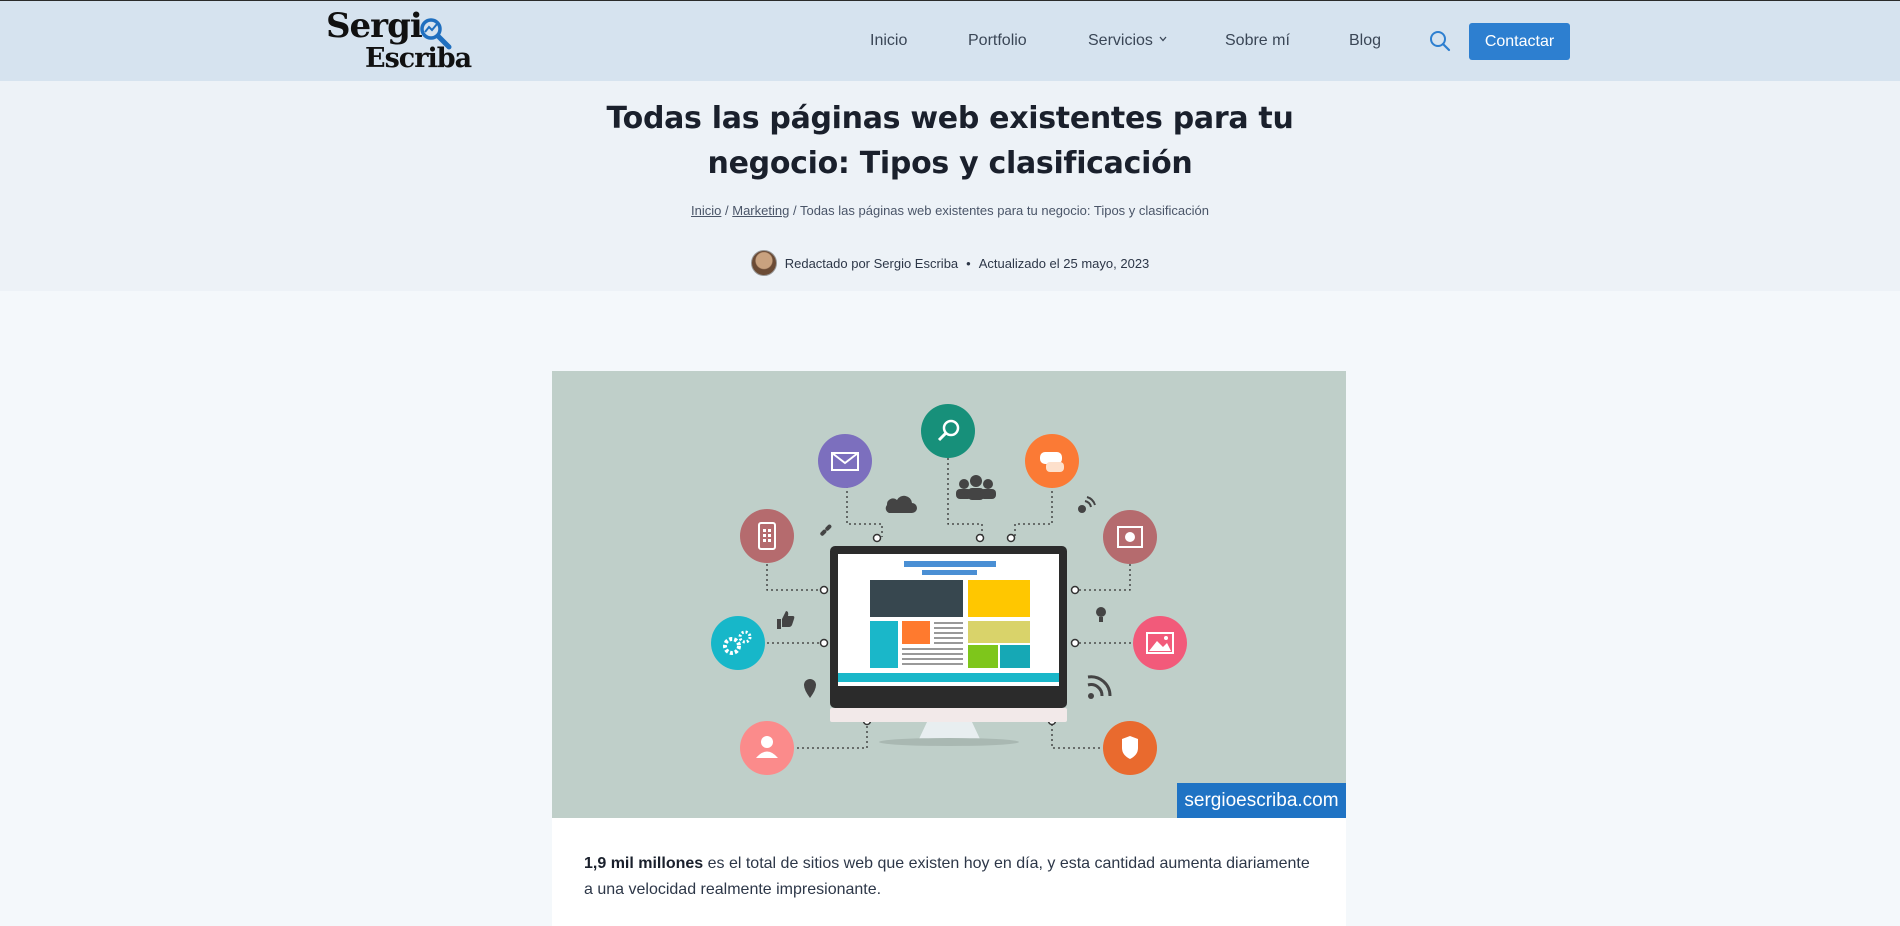 The height and width of the screenshot is (926, 1900). Describe the element at coordinates (738, 643) in the screenshot. I see `gear-icon` at that location.